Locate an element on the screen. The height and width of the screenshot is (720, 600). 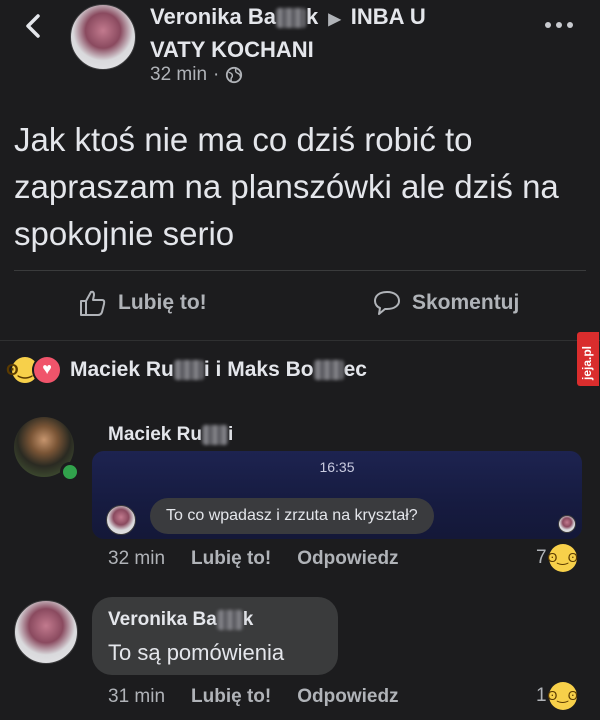
group-arrow-icon: ▶ is located at coordinates (334, 19).